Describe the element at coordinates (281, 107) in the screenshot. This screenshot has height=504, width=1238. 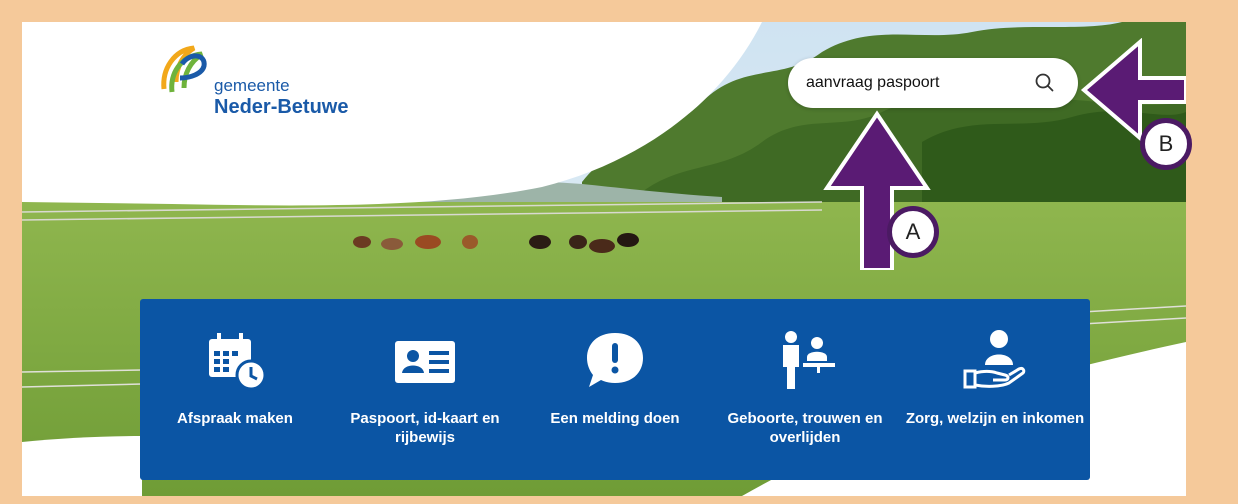
I see `logo-line2: Neder-Betuwe` at that location.